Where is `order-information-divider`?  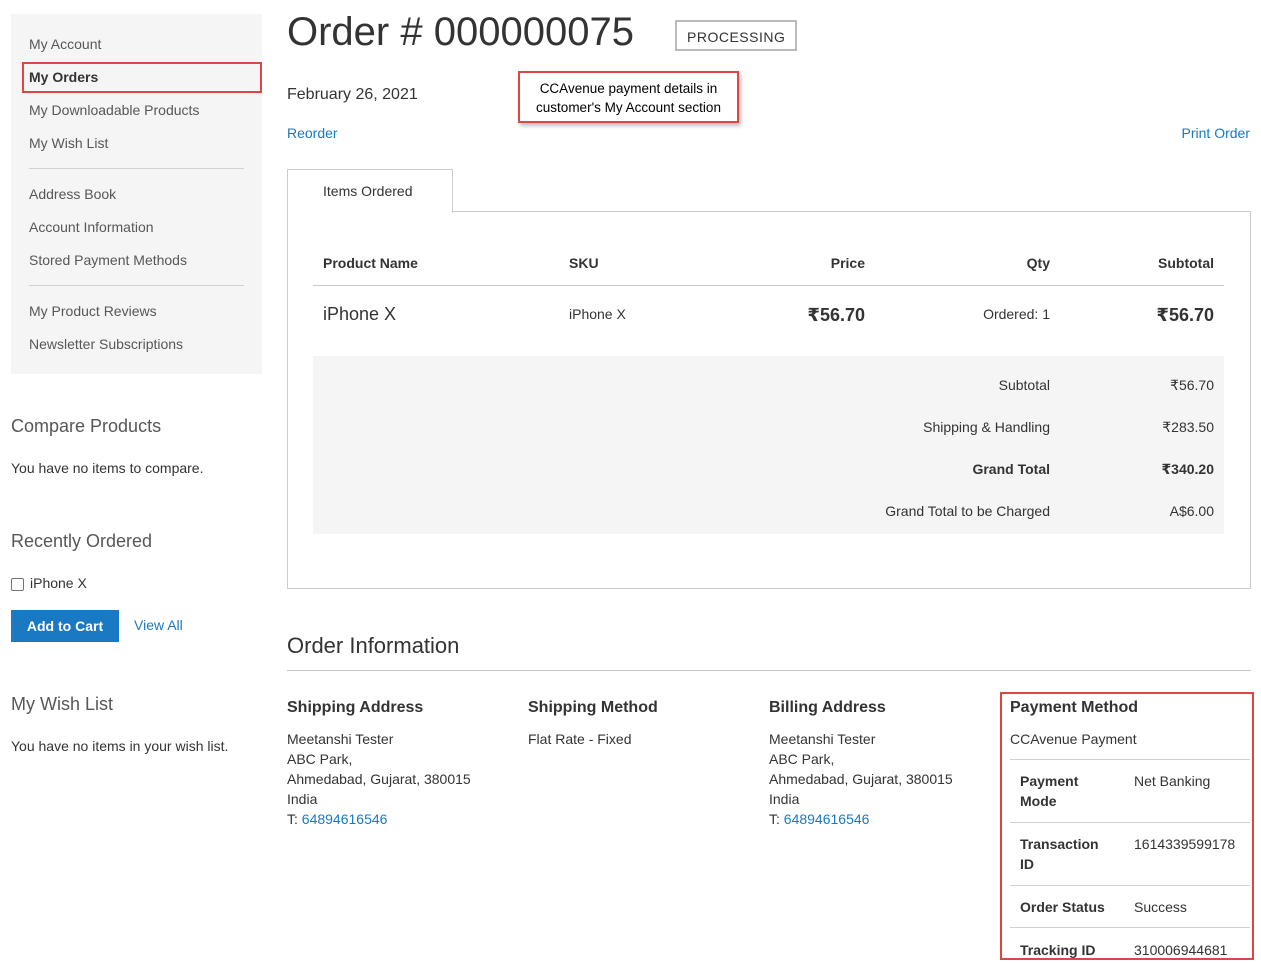 order-information-divider is located at coordinates (769, 670).